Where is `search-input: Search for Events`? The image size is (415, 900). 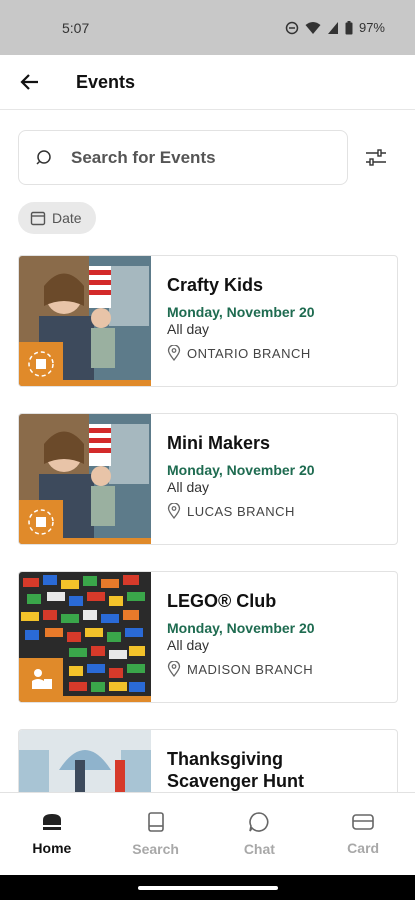 search-input: Search for Events is located at coordinates (183, 157).